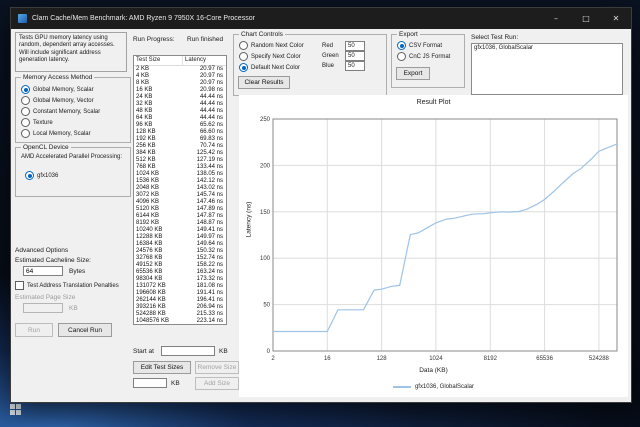 This screenshot has width=640, height=427. What do you see at coordinates (150, 383) in the screenshot?
I see `add-size-input` at bounding box center [150, 383].